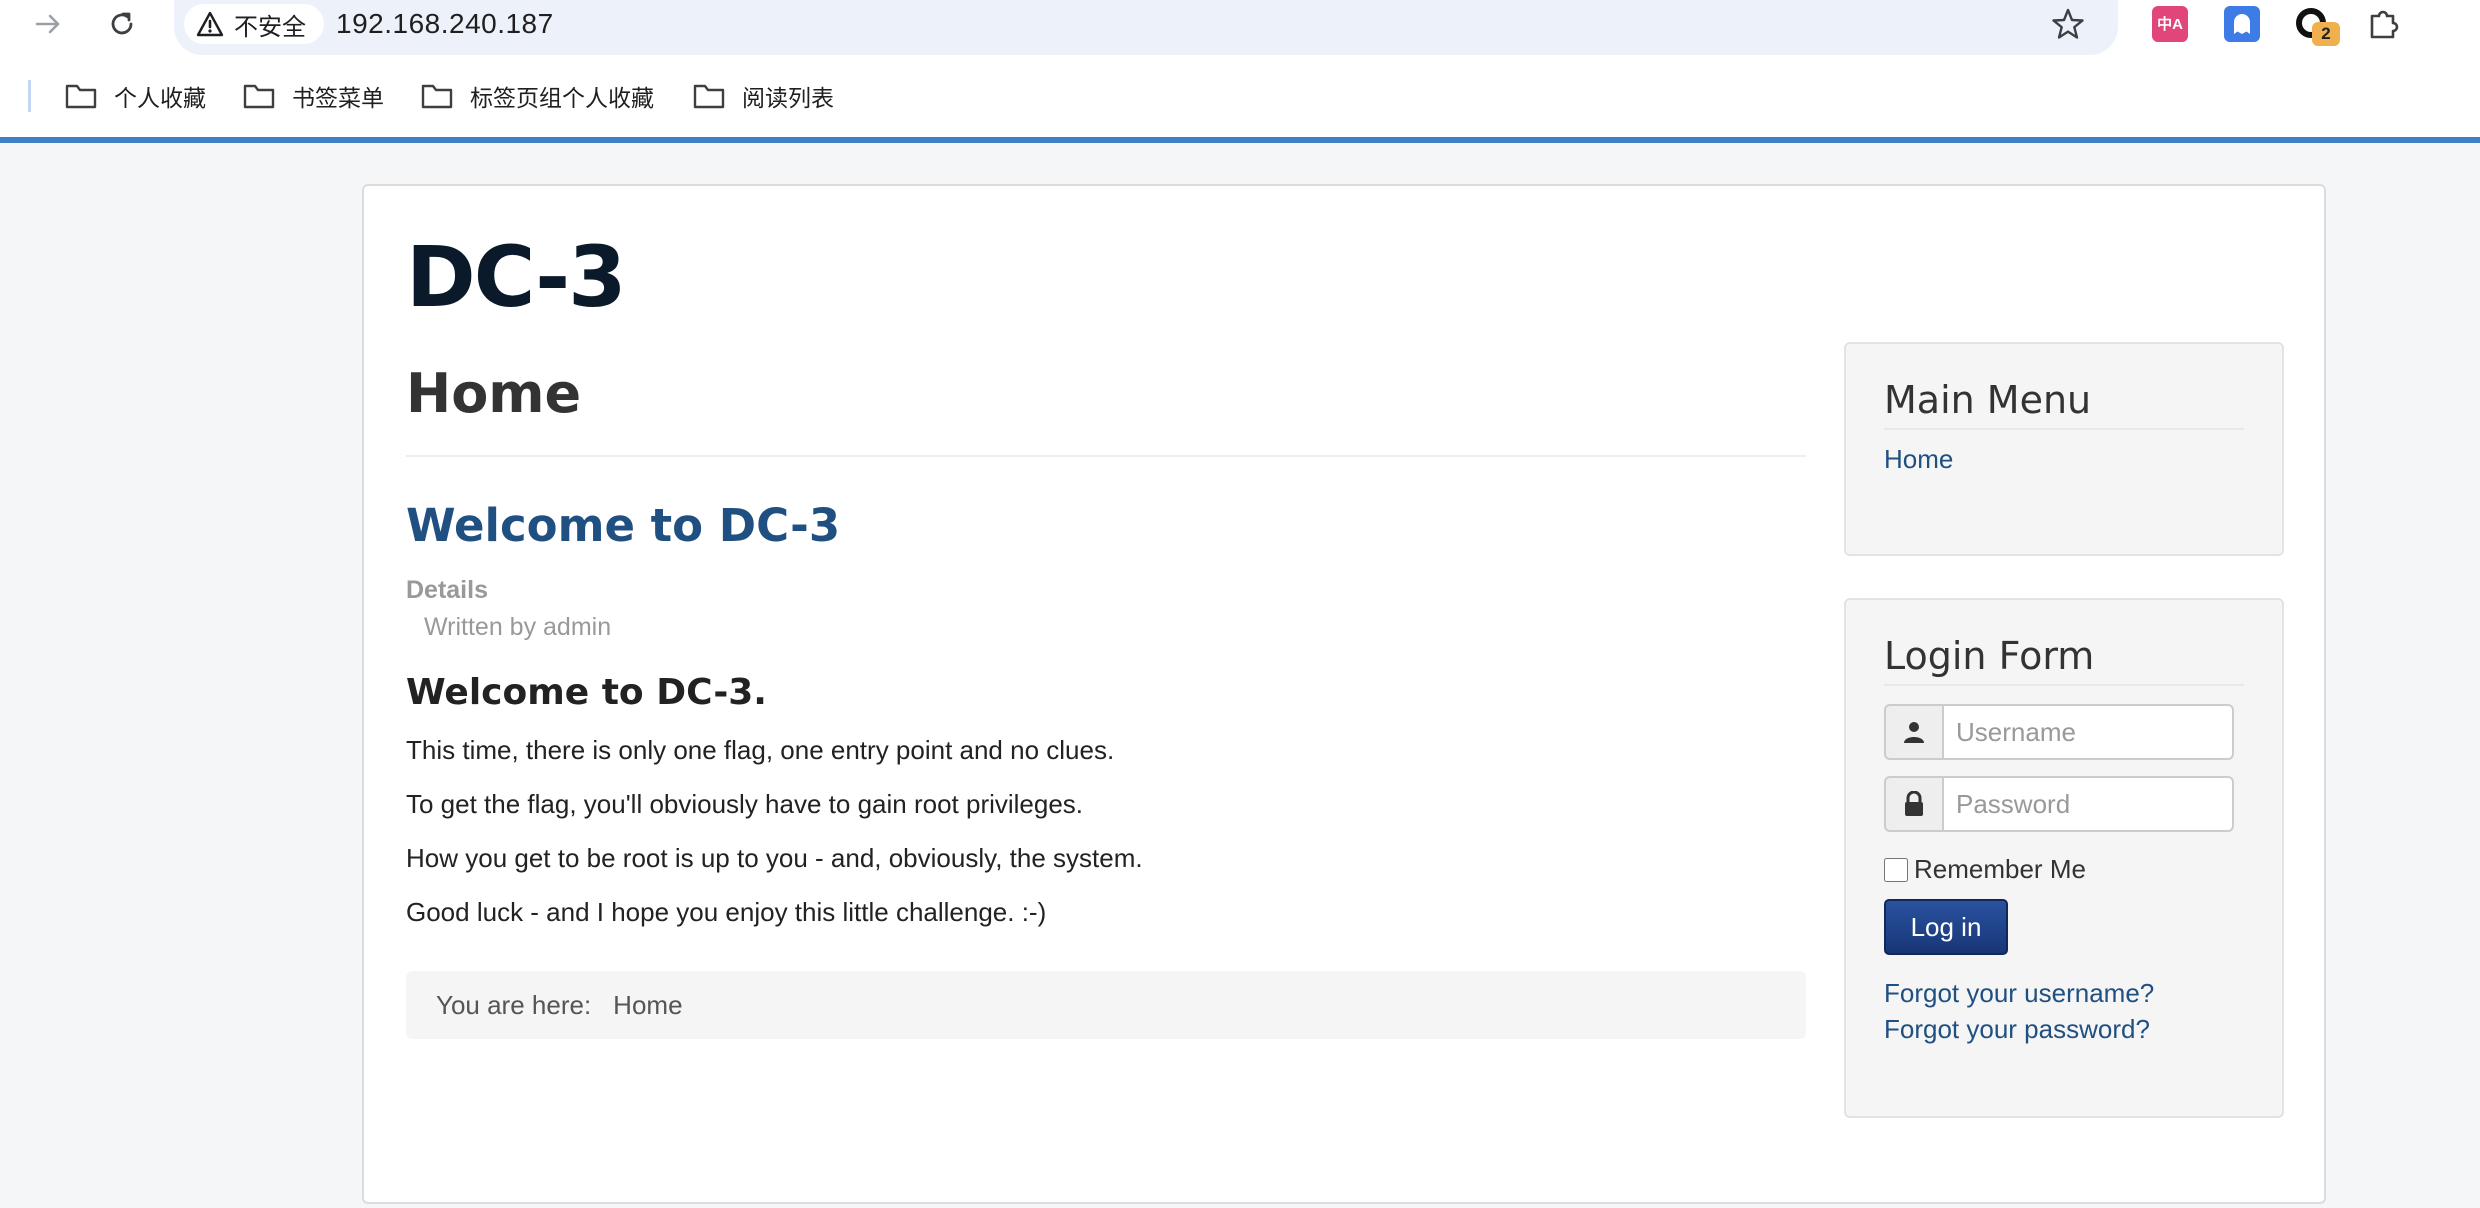 This screenshot has width=2480, height=1208. I want to click on puzzle-icon, so click(2384, 24).